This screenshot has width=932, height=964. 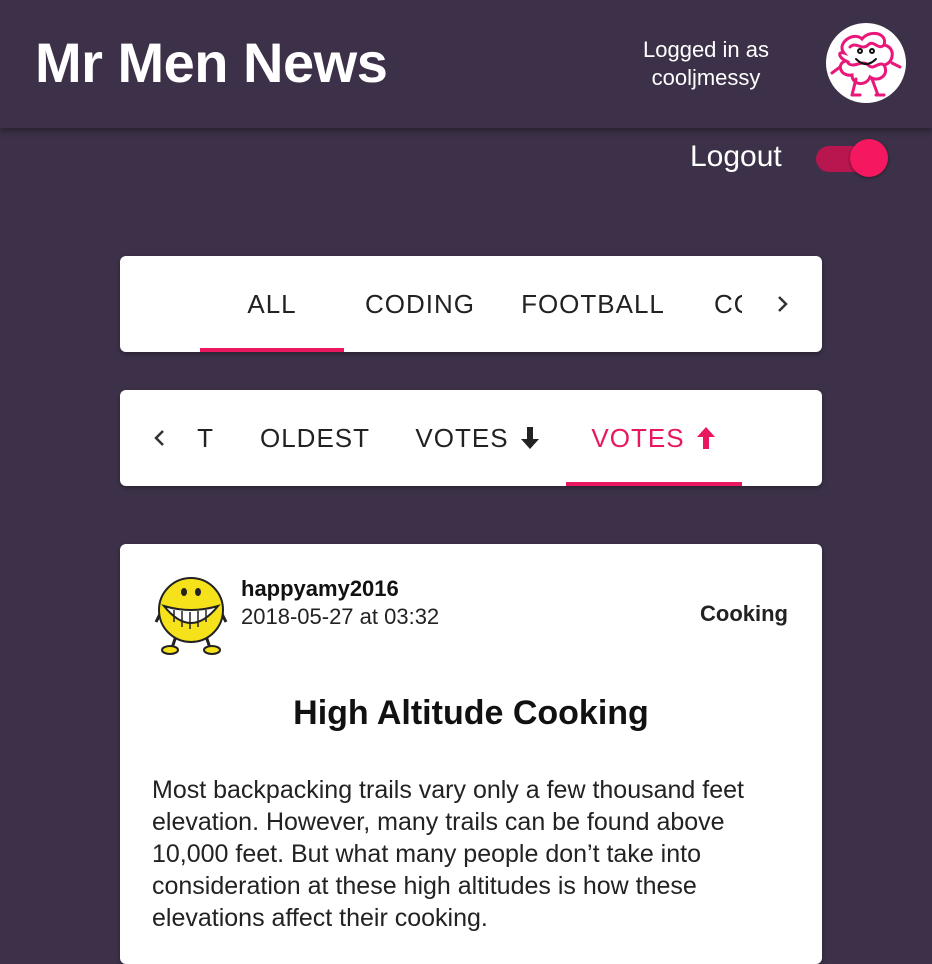 What do you see at coordinates (420, 304) in the screenshot?
I see `tab-coding: CODING` at bounding box center [420, 304].